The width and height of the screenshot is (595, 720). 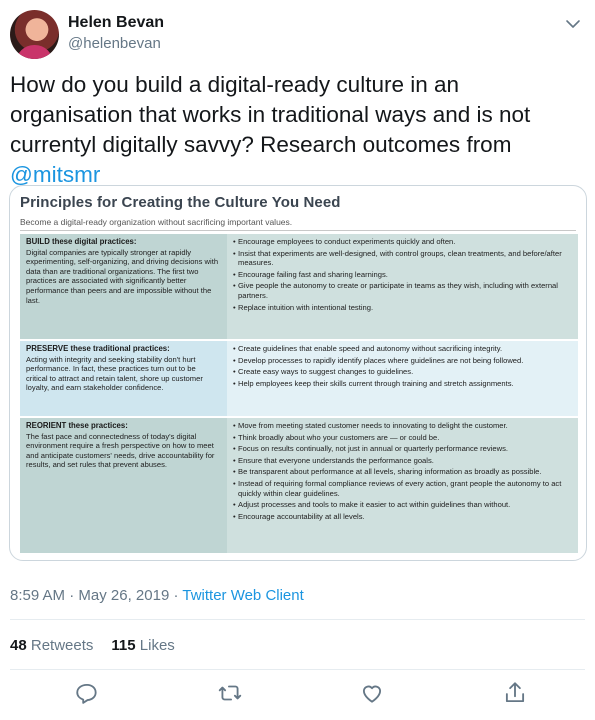 What do you see at coordinates (372, 693) in the screenshot?
I see `heart-icon` at bounding box center [372, 693].